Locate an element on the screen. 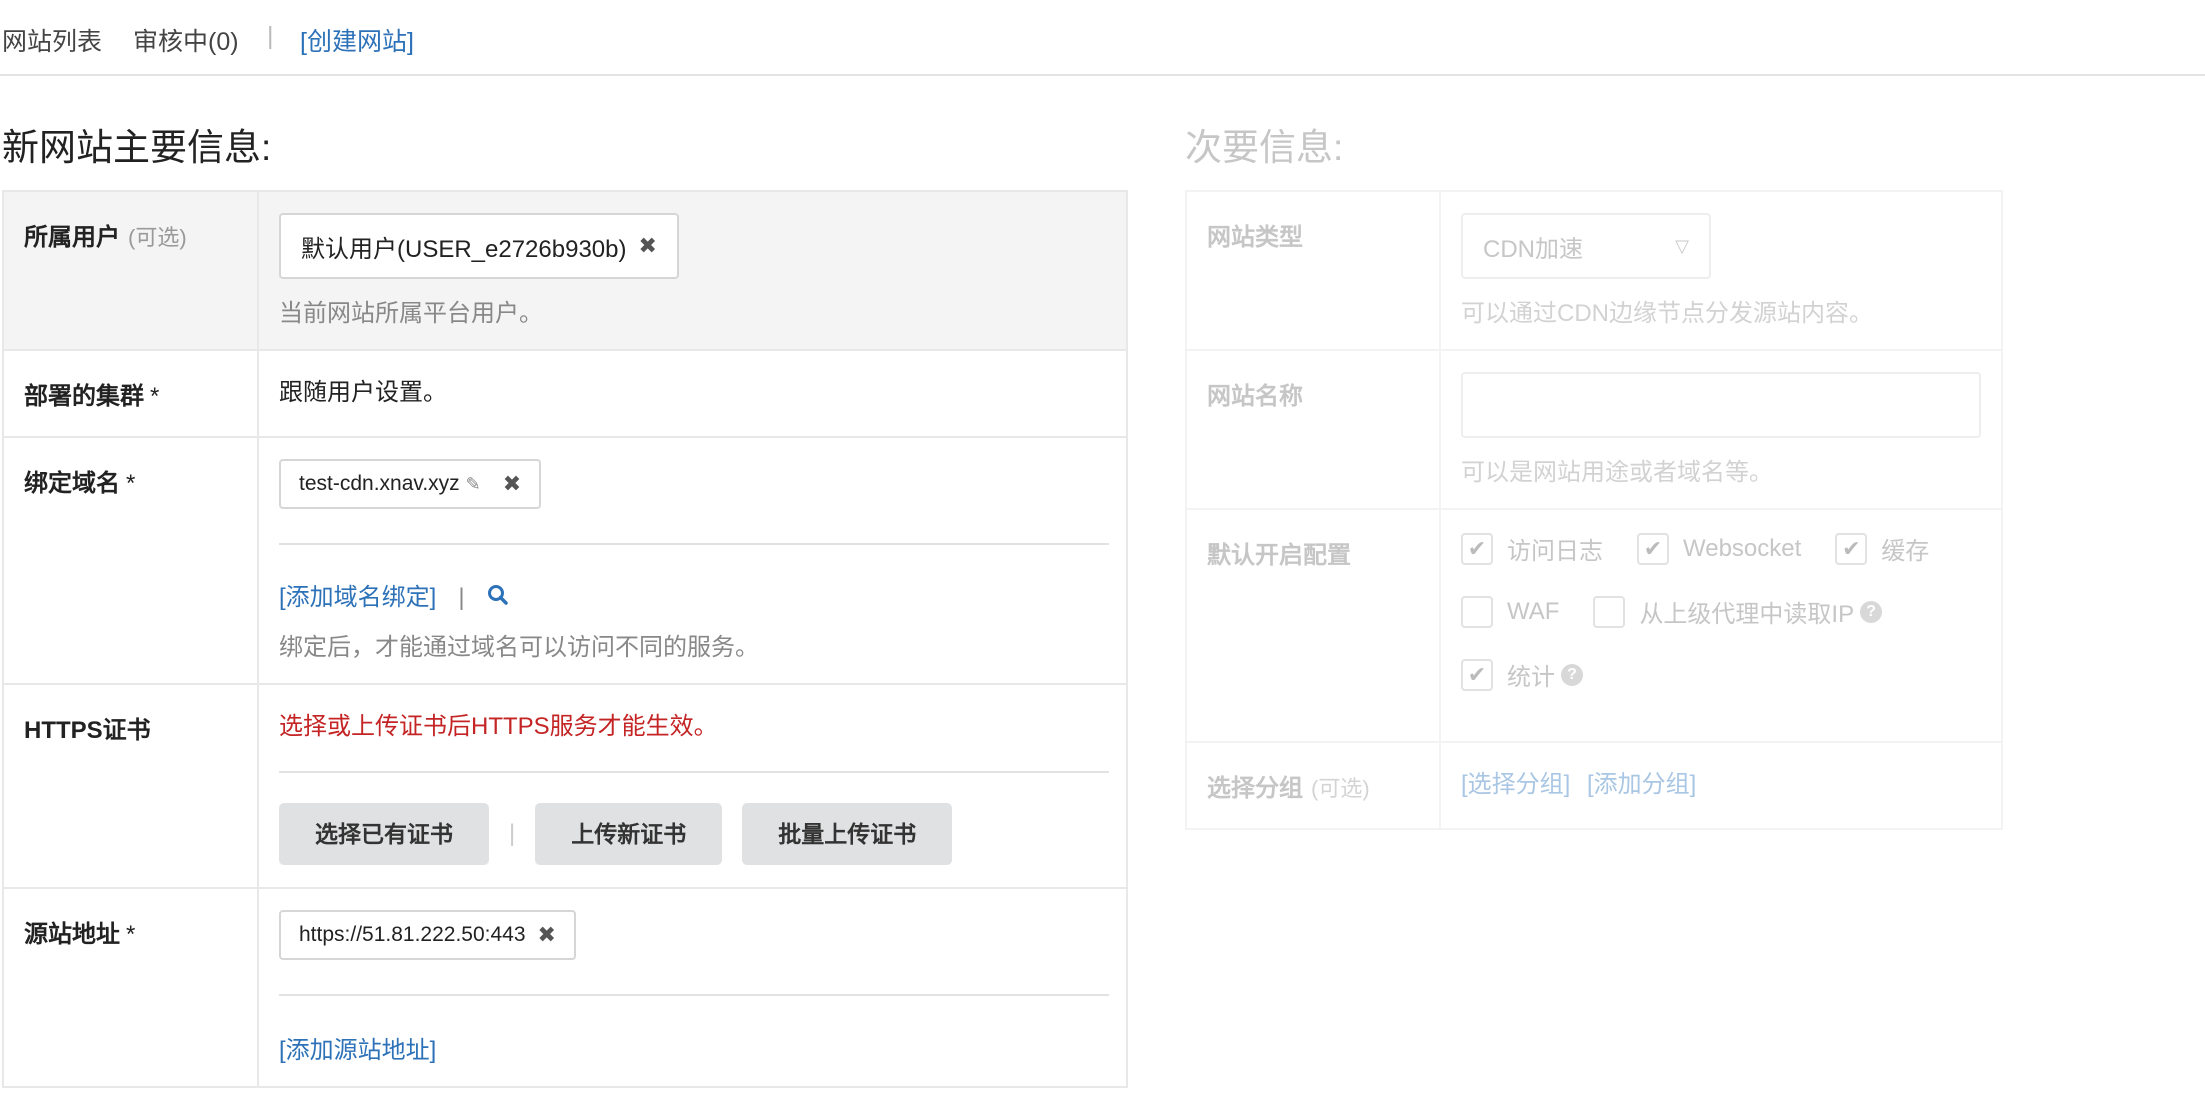 The width and height of the screenshot is (2205, 1103). domain-label: 绑定域名 is located at coordinates (72, 483).